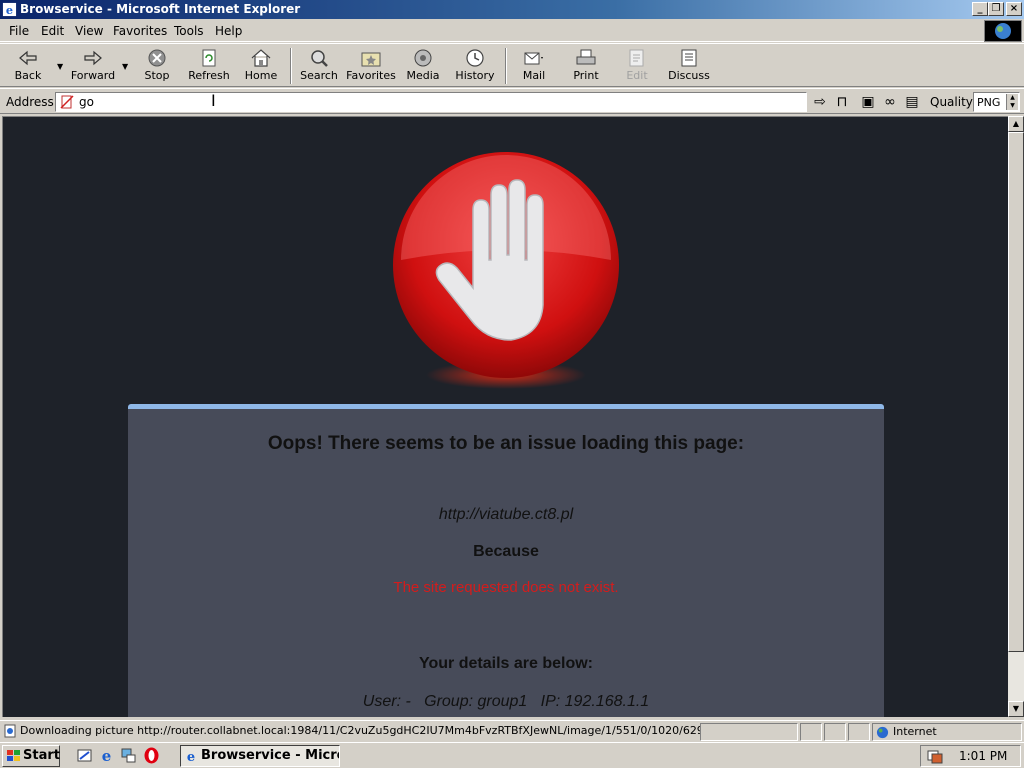 The image size is (1024, 768). What do you see at coordinates (41, 755) in the screenshot?
I see `start-label: Start` at bounding box center [41, 755].